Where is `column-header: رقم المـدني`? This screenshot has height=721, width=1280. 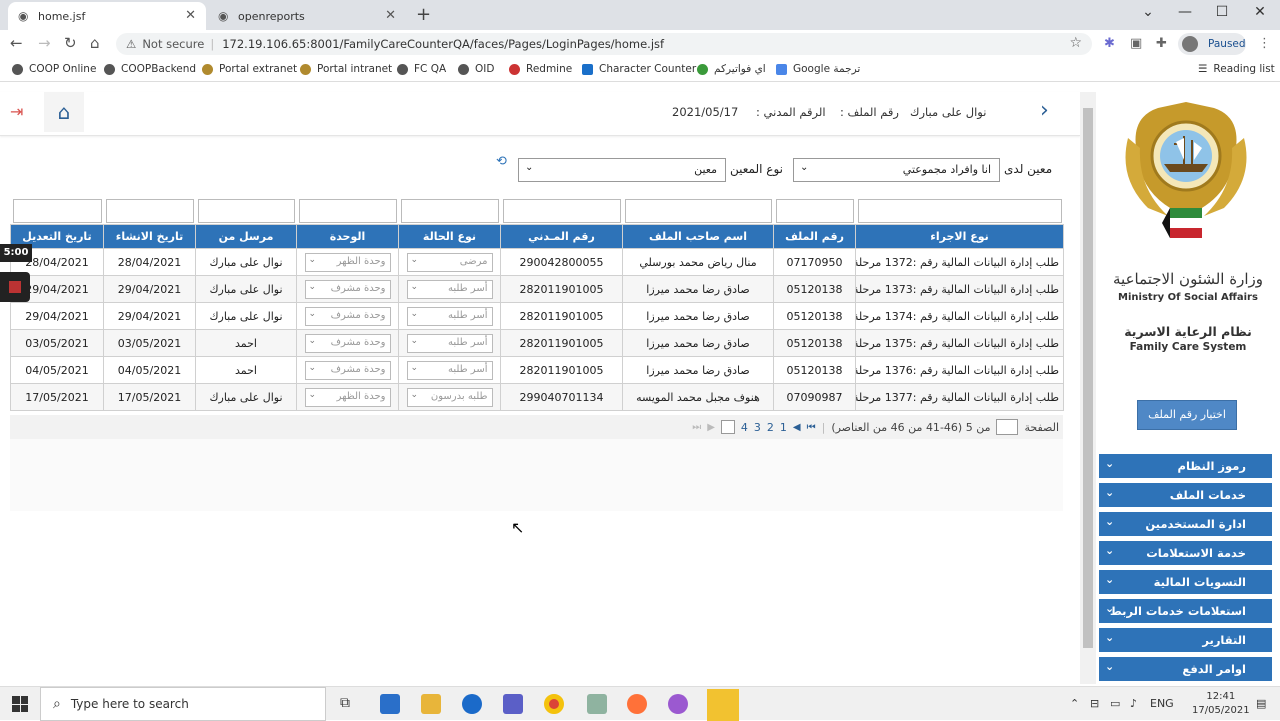
column-header: رقم المـدني is located at coordinates (561, 236).